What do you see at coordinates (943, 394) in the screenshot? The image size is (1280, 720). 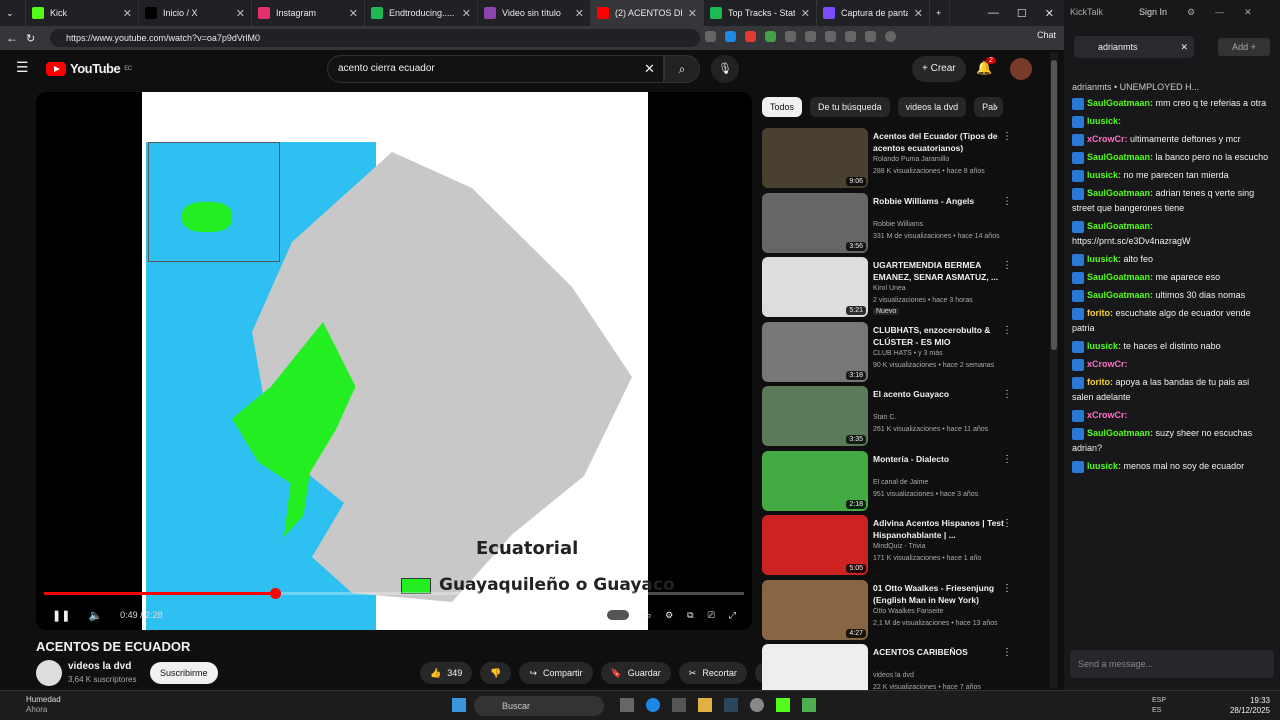 I see `video-title: El acento Guayaco` at bounding box center [943, 394].